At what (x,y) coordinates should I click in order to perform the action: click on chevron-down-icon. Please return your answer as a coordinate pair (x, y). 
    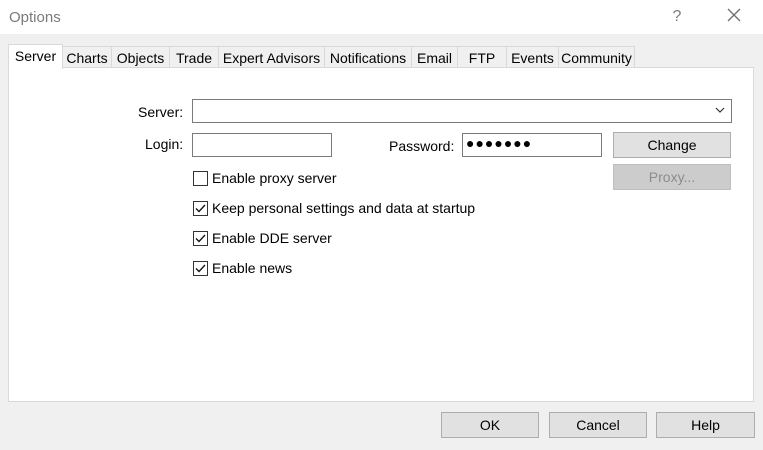
    Looking at the image, I should click on (720, 110).